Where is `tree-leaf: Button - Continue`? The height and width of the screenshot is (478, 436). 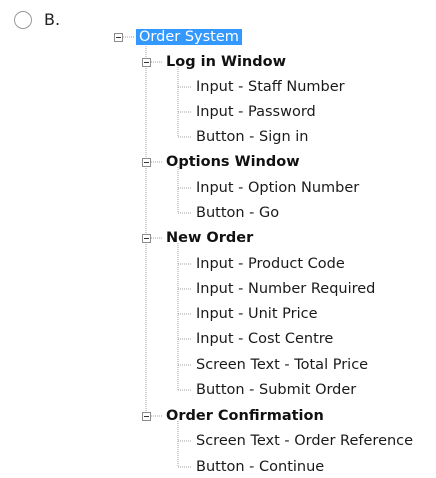 tree-leaf: Button - Continue is located at coordinates (260, 467).